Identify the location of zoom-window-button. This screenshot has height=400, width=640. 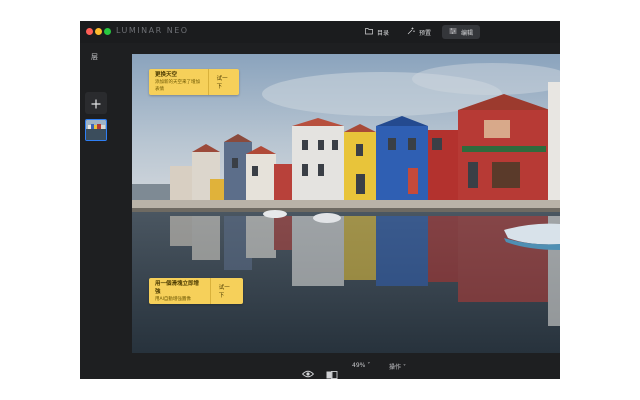
(107, 31).